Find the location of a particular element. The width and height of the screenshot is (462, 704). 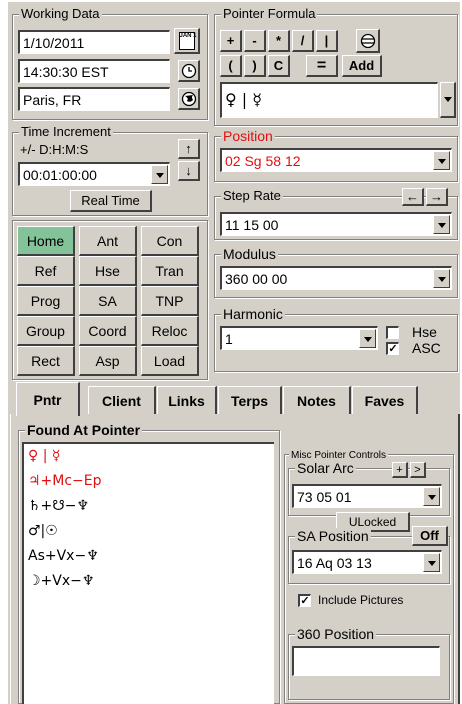

tab-label: Notes is located at coordinates (316, 400).